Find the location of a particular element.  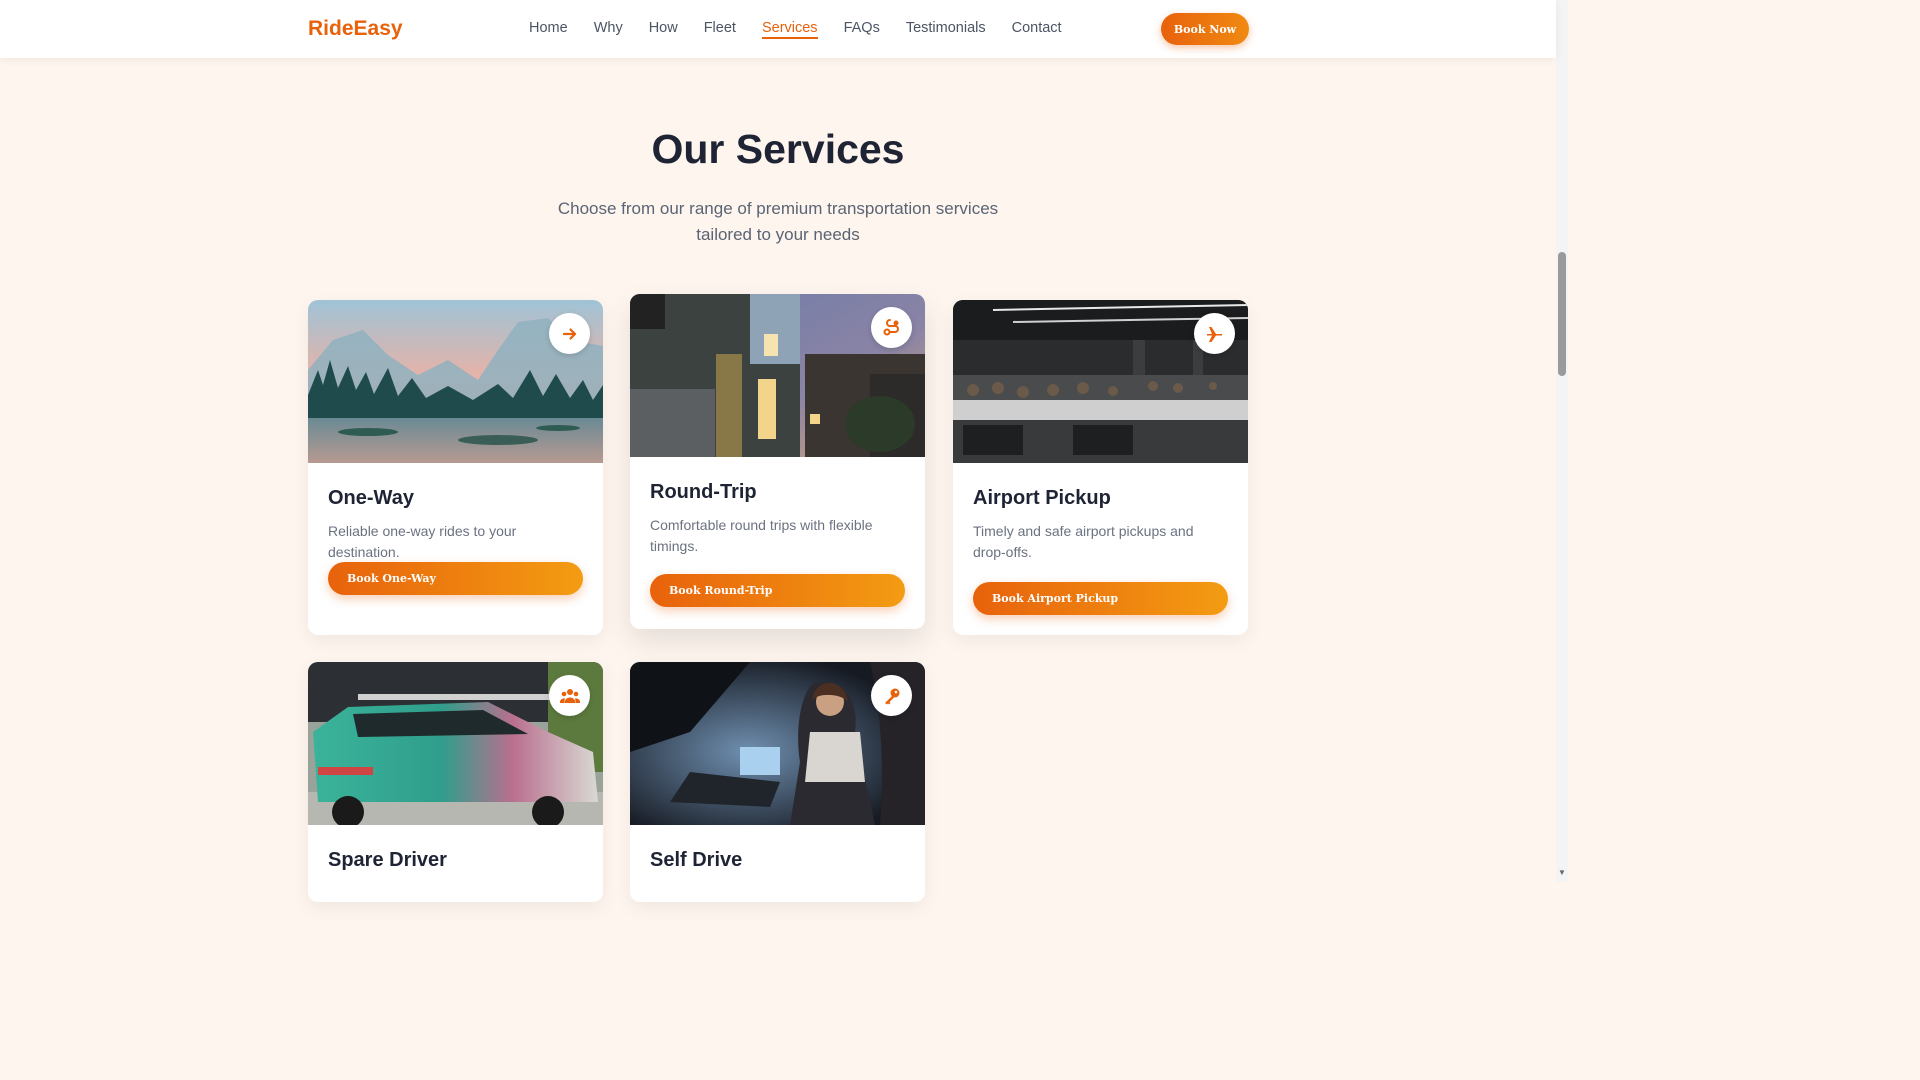

service-image-one-way is located at coordinates (455, 381).